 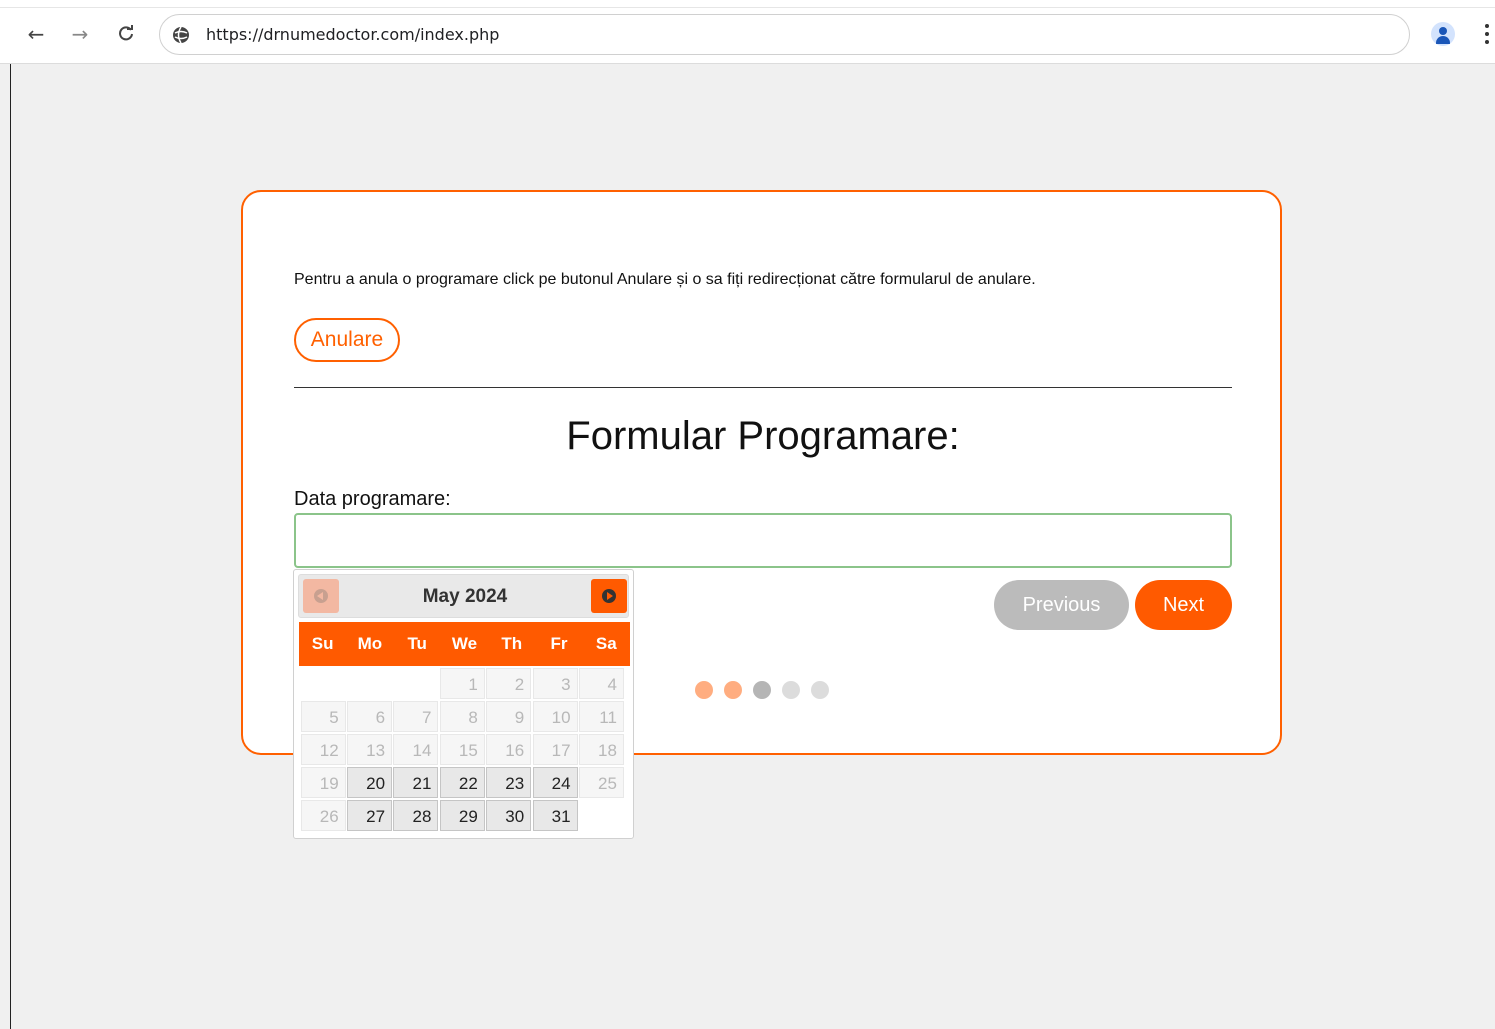 I want to click on calendar-day-15: 15, so click(x=462, y=749).